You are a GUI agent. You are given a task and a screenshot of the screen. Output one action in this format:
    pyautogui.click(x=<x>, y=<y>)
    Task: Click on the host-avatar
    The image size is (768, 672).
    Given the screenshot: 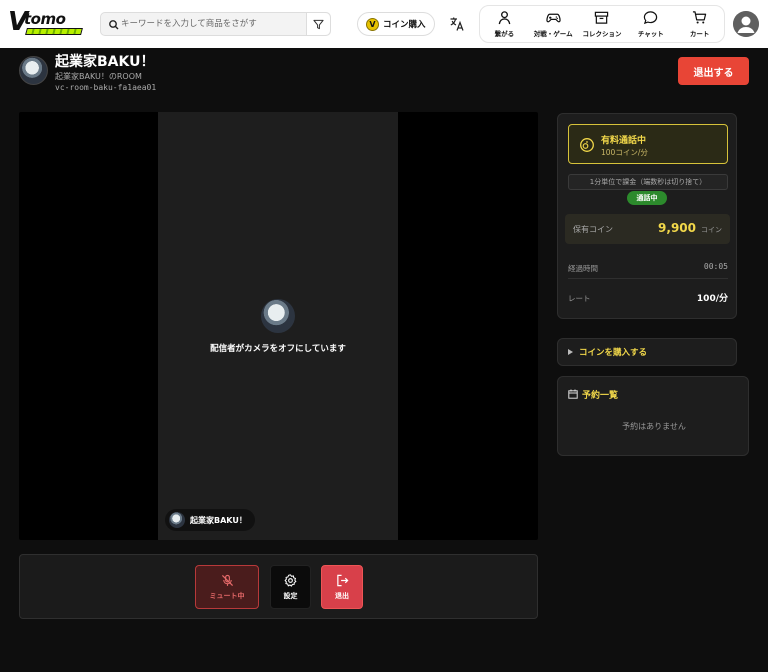 What is the action you would take?
    pyautogui.click(x=278, y=316)
    